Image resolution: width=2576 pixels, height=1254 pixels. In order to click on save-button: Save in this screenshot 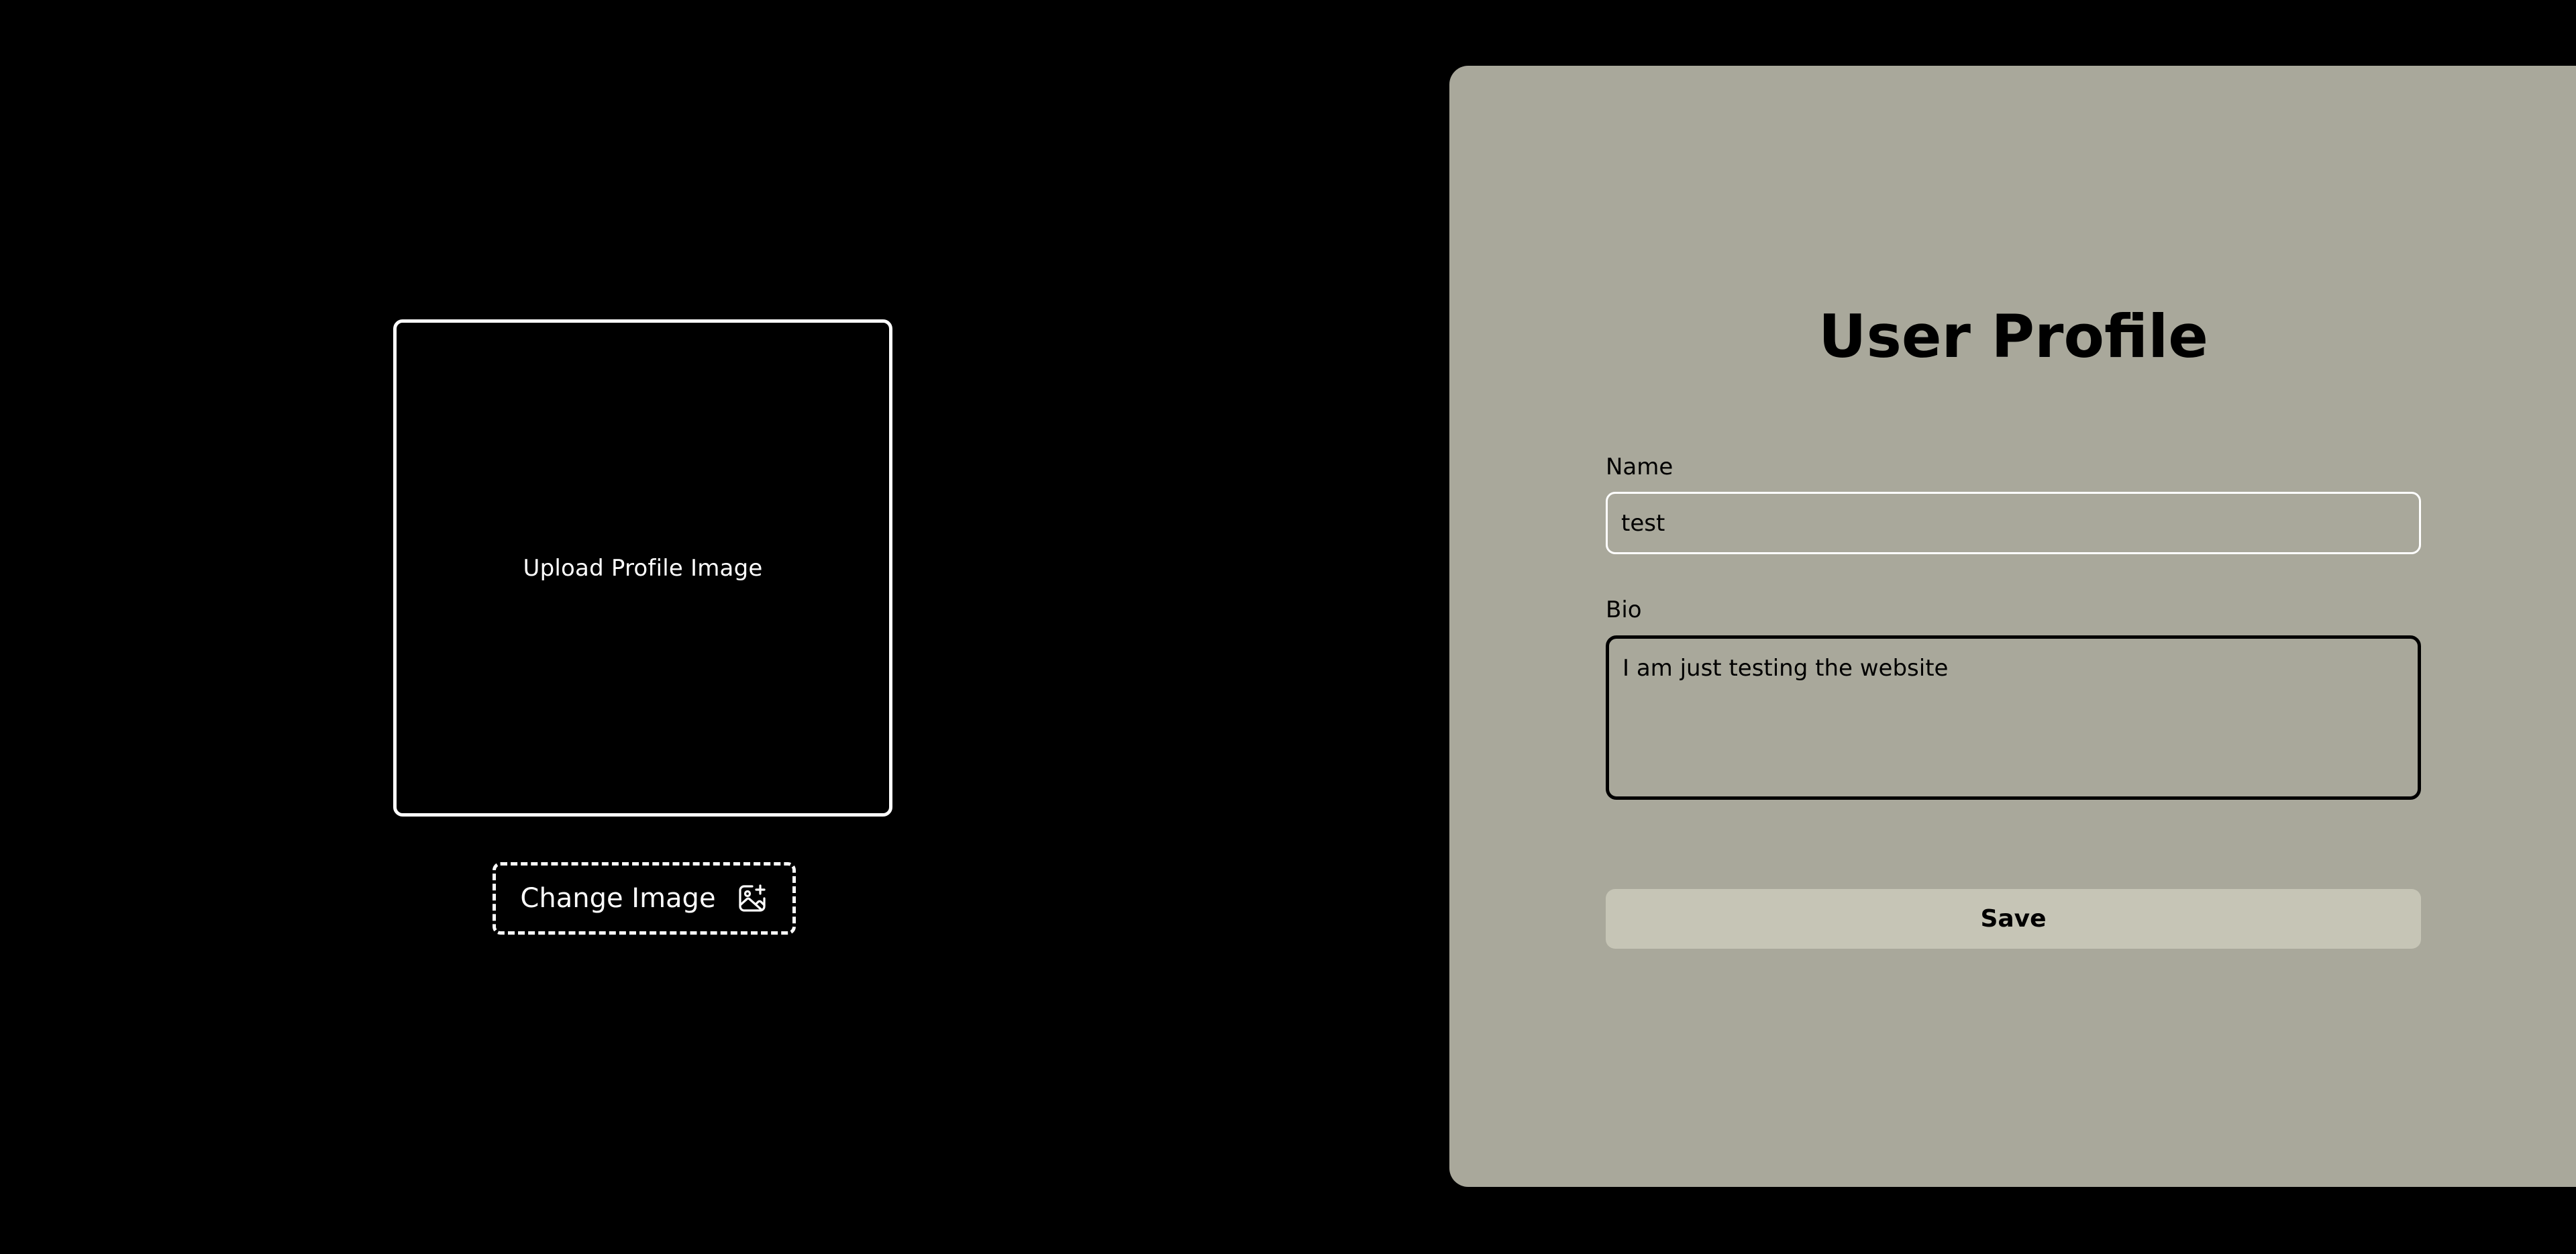, I will do `click(2013, 919)`.